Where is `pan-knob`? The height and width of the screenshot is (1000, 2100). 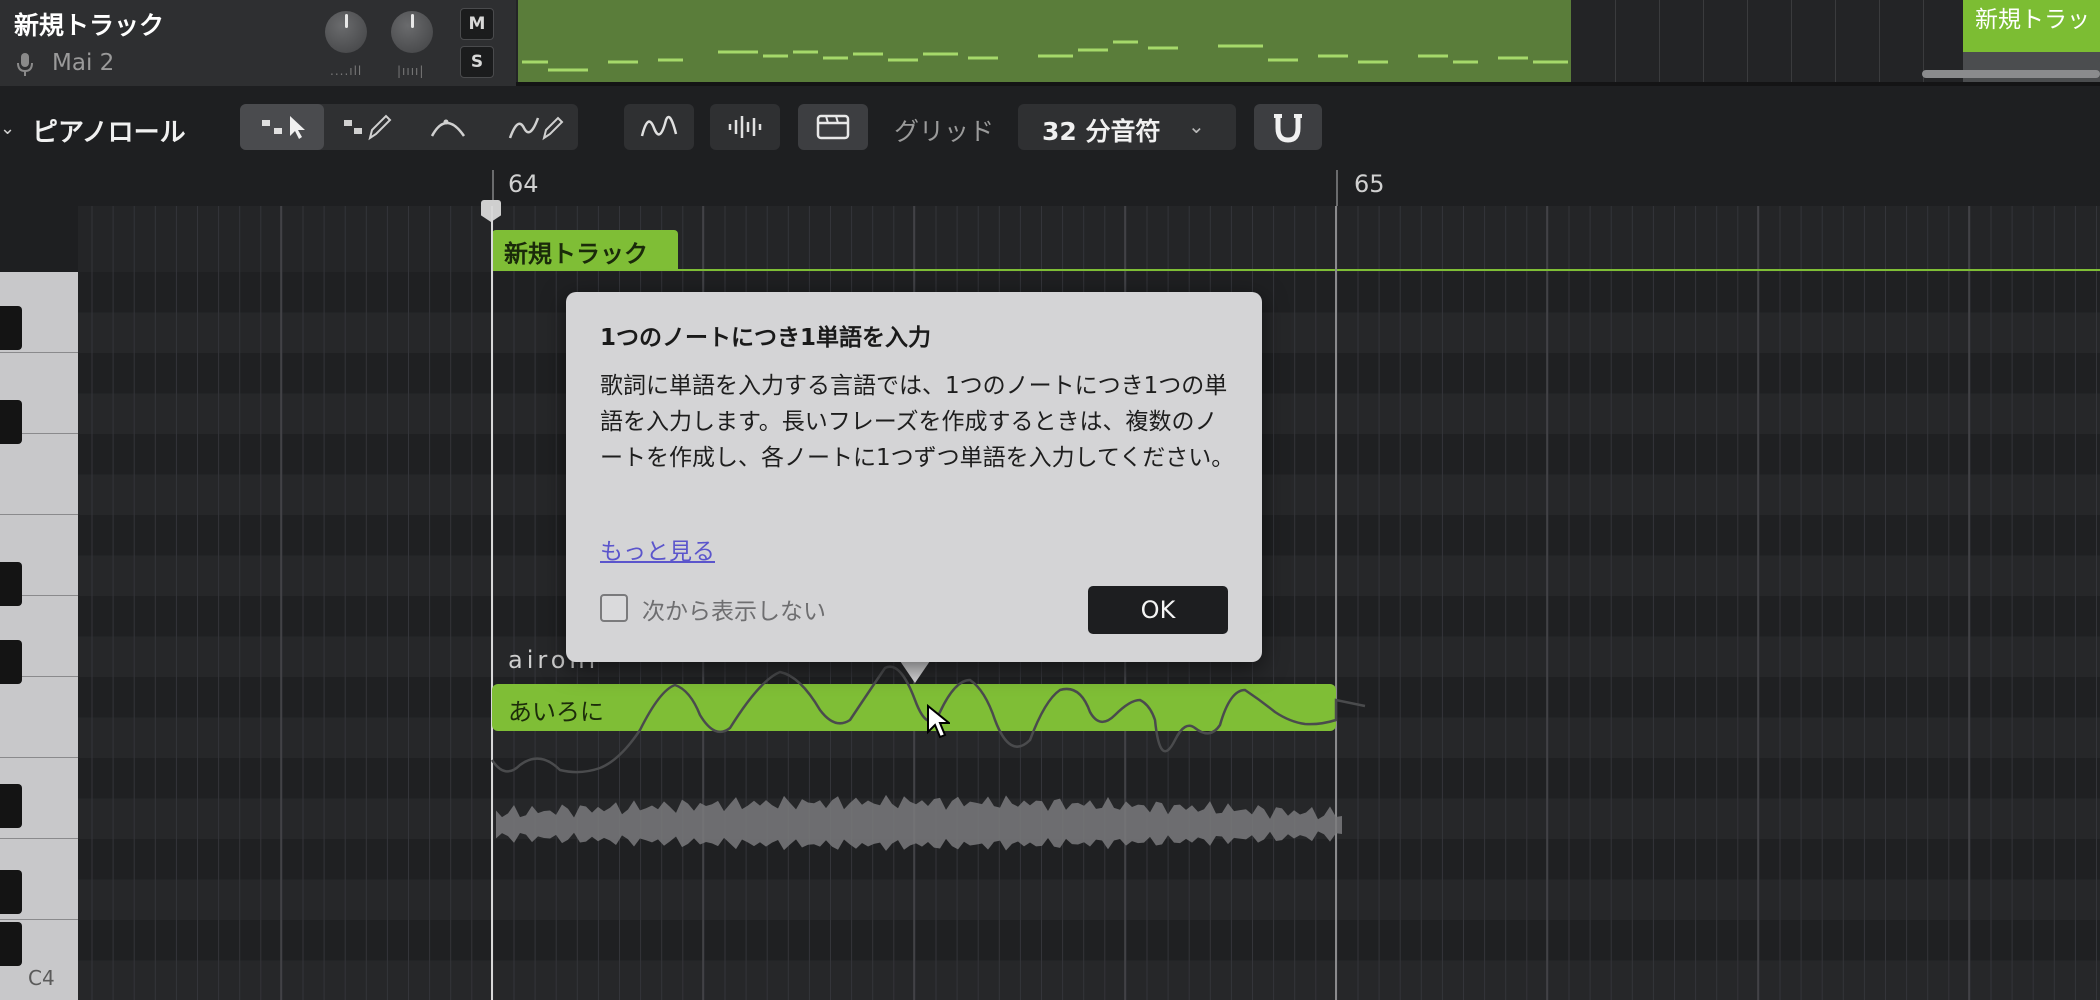 pan-knob is located at coordinates (412, 32).